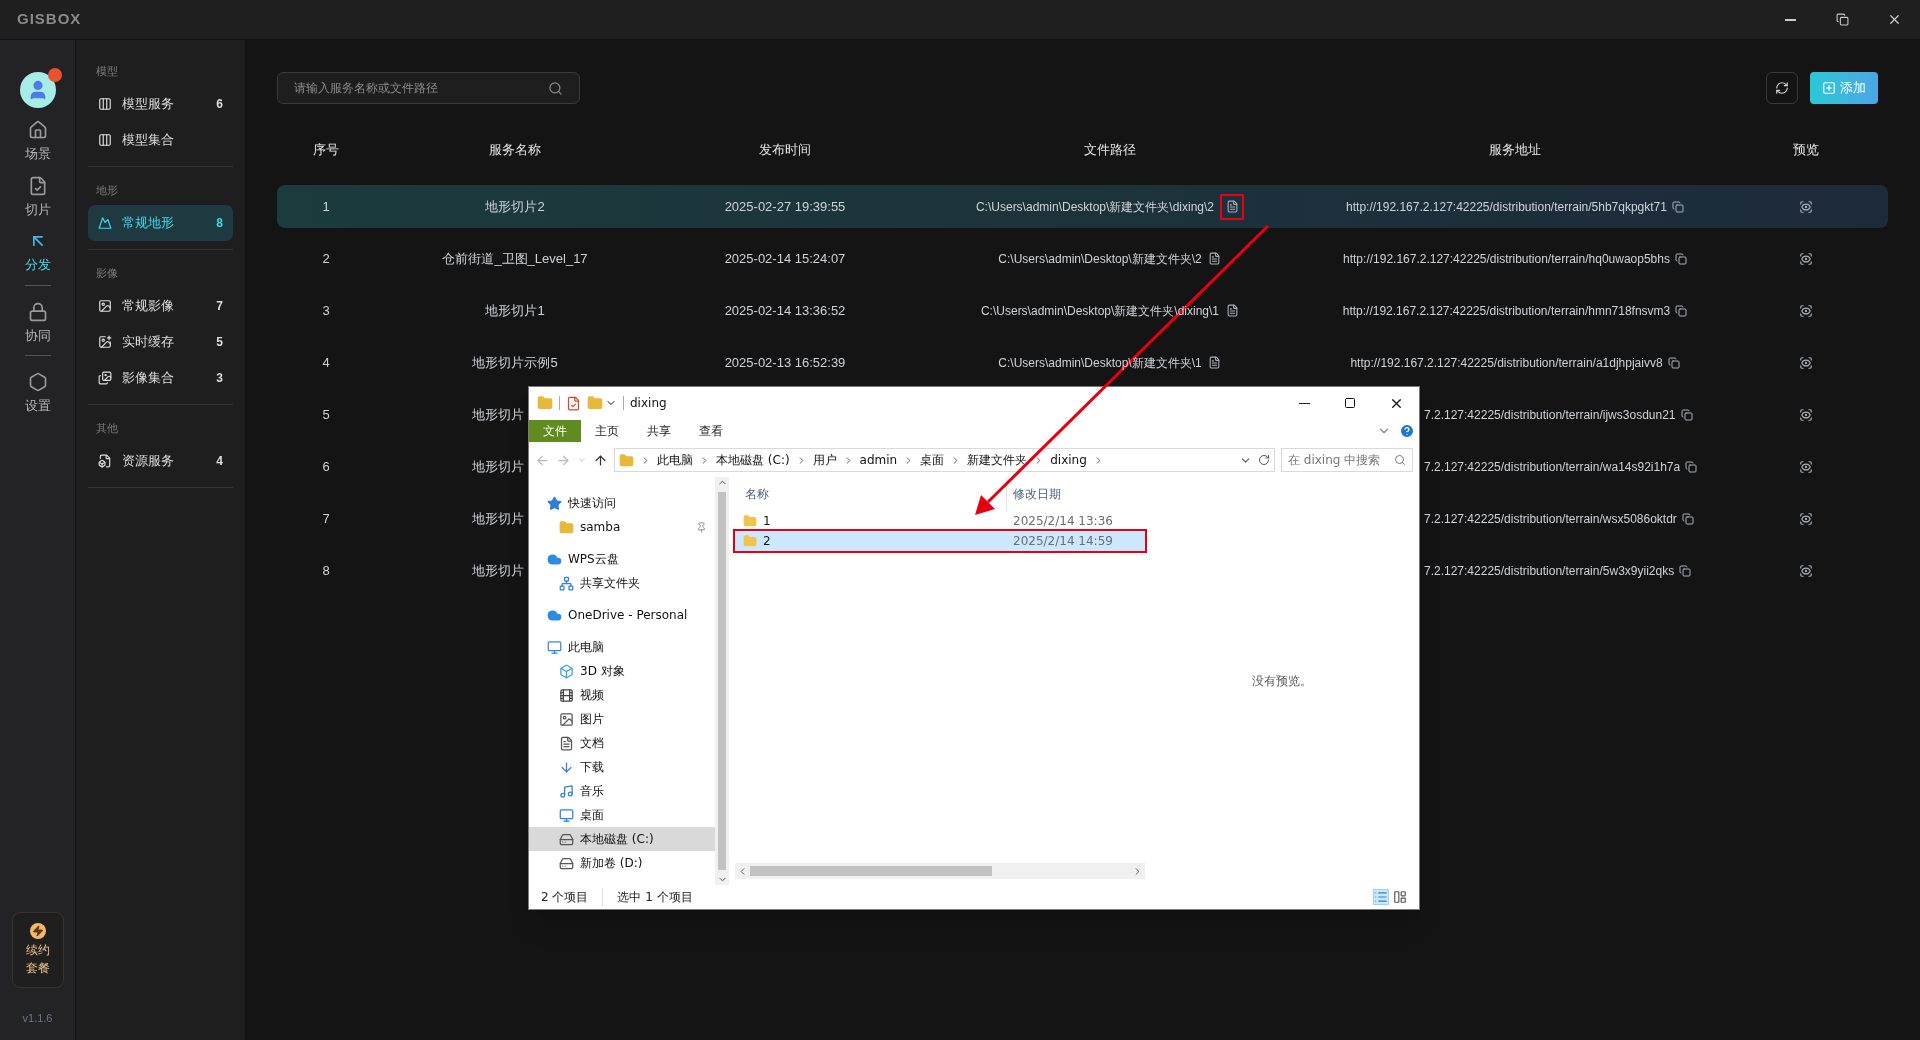 This screenshot has height=1040, width=1920. I want to click on table-cell-text: http://192.167.2.127:42225/distribution/terrain/hq0uwaop5bhs, so click(1506, 259).